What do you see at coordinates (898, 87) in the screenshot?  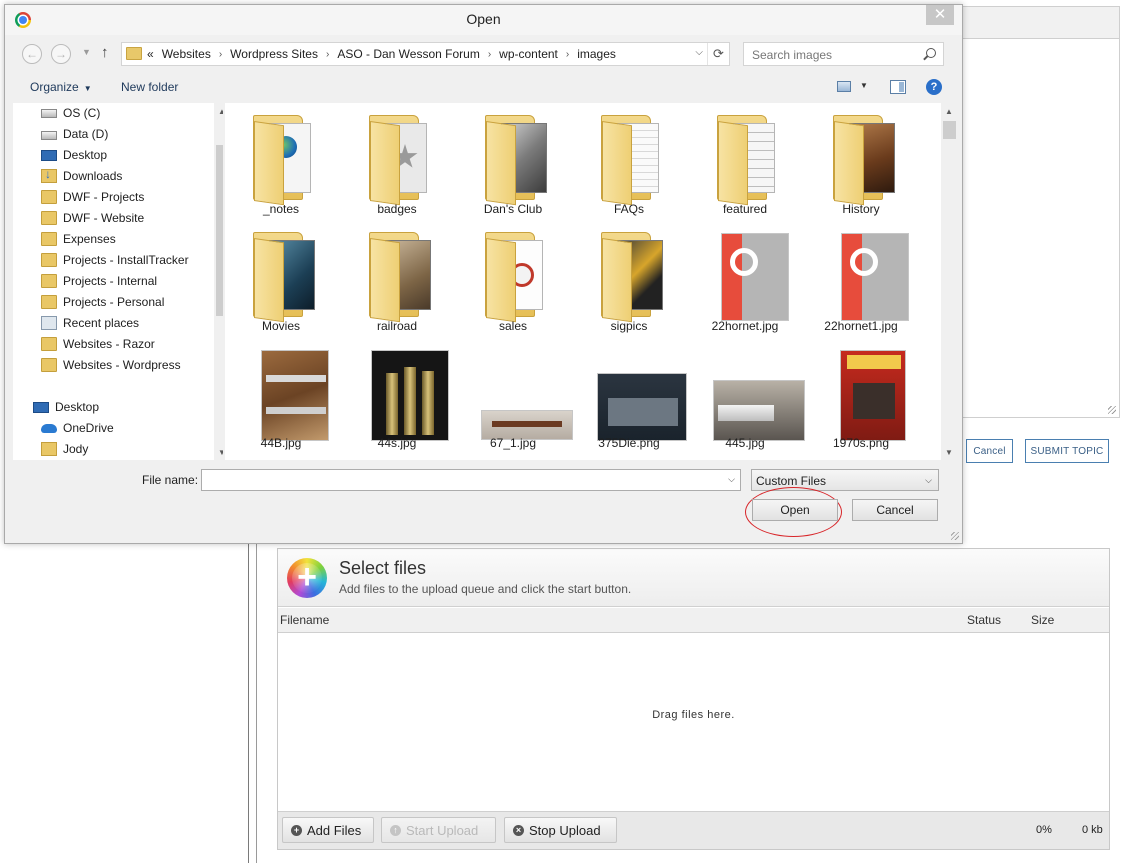 I see `preview-pane-icon` at bounding box center [898, 87].